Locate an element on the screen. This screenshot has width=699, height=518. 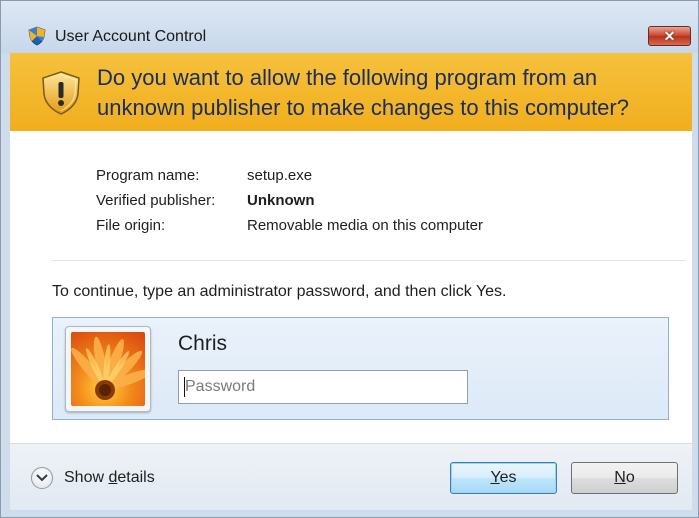
info-row-program-name: Program name: setup.exe is located at coordinates (204, 175).